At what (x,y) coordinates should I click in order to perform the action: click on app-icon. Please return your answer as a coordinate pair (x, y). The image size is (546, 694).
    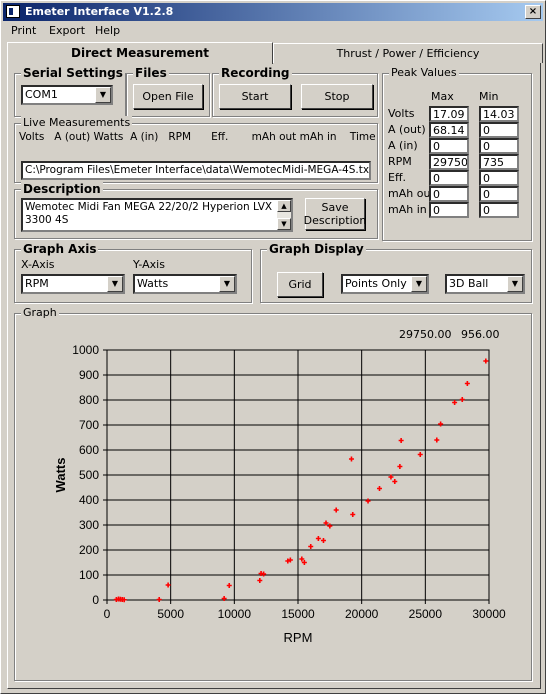
    Looking at the image, I should click on (13, 11).